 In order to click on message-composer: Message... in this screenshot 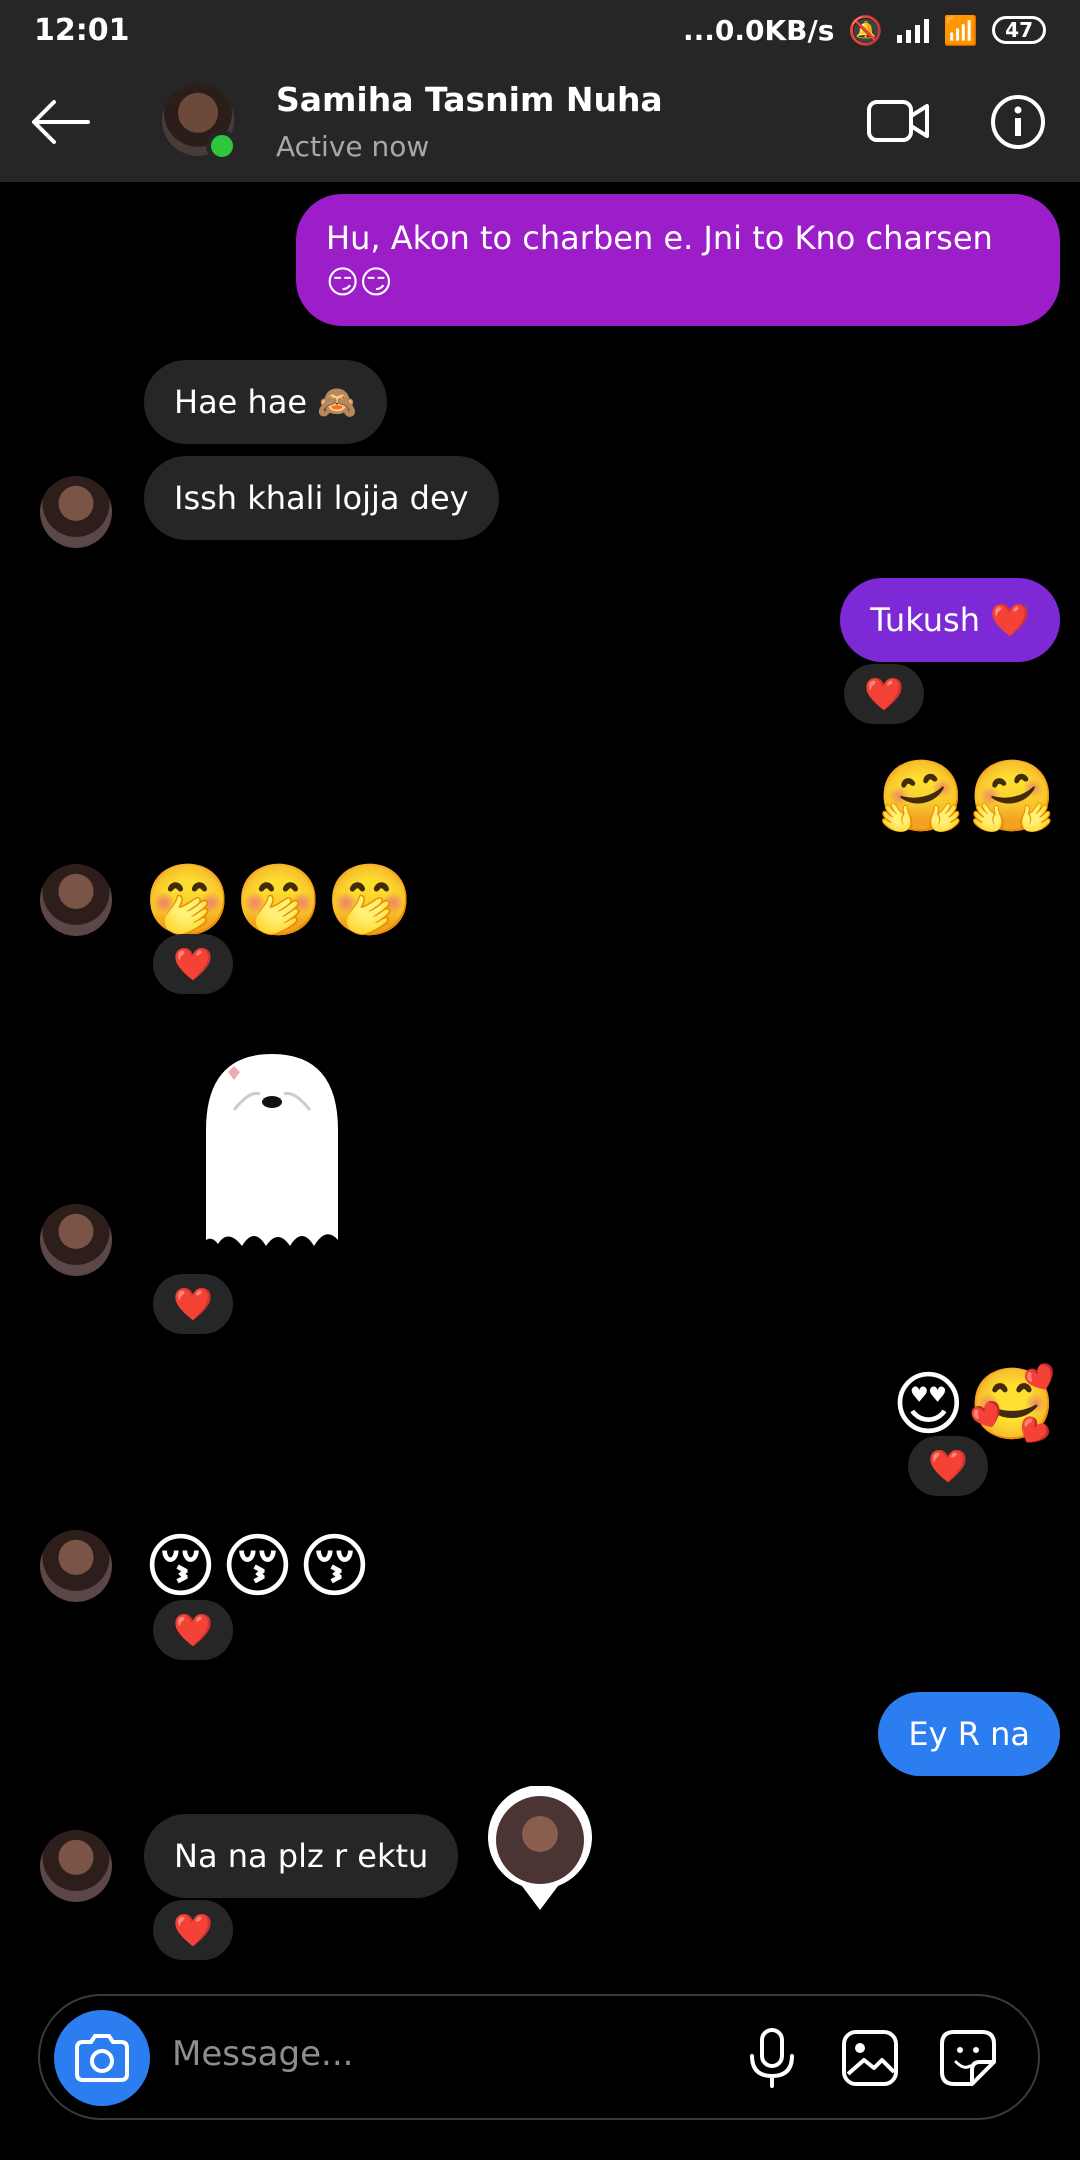, I will do `click(539, 2057)`.